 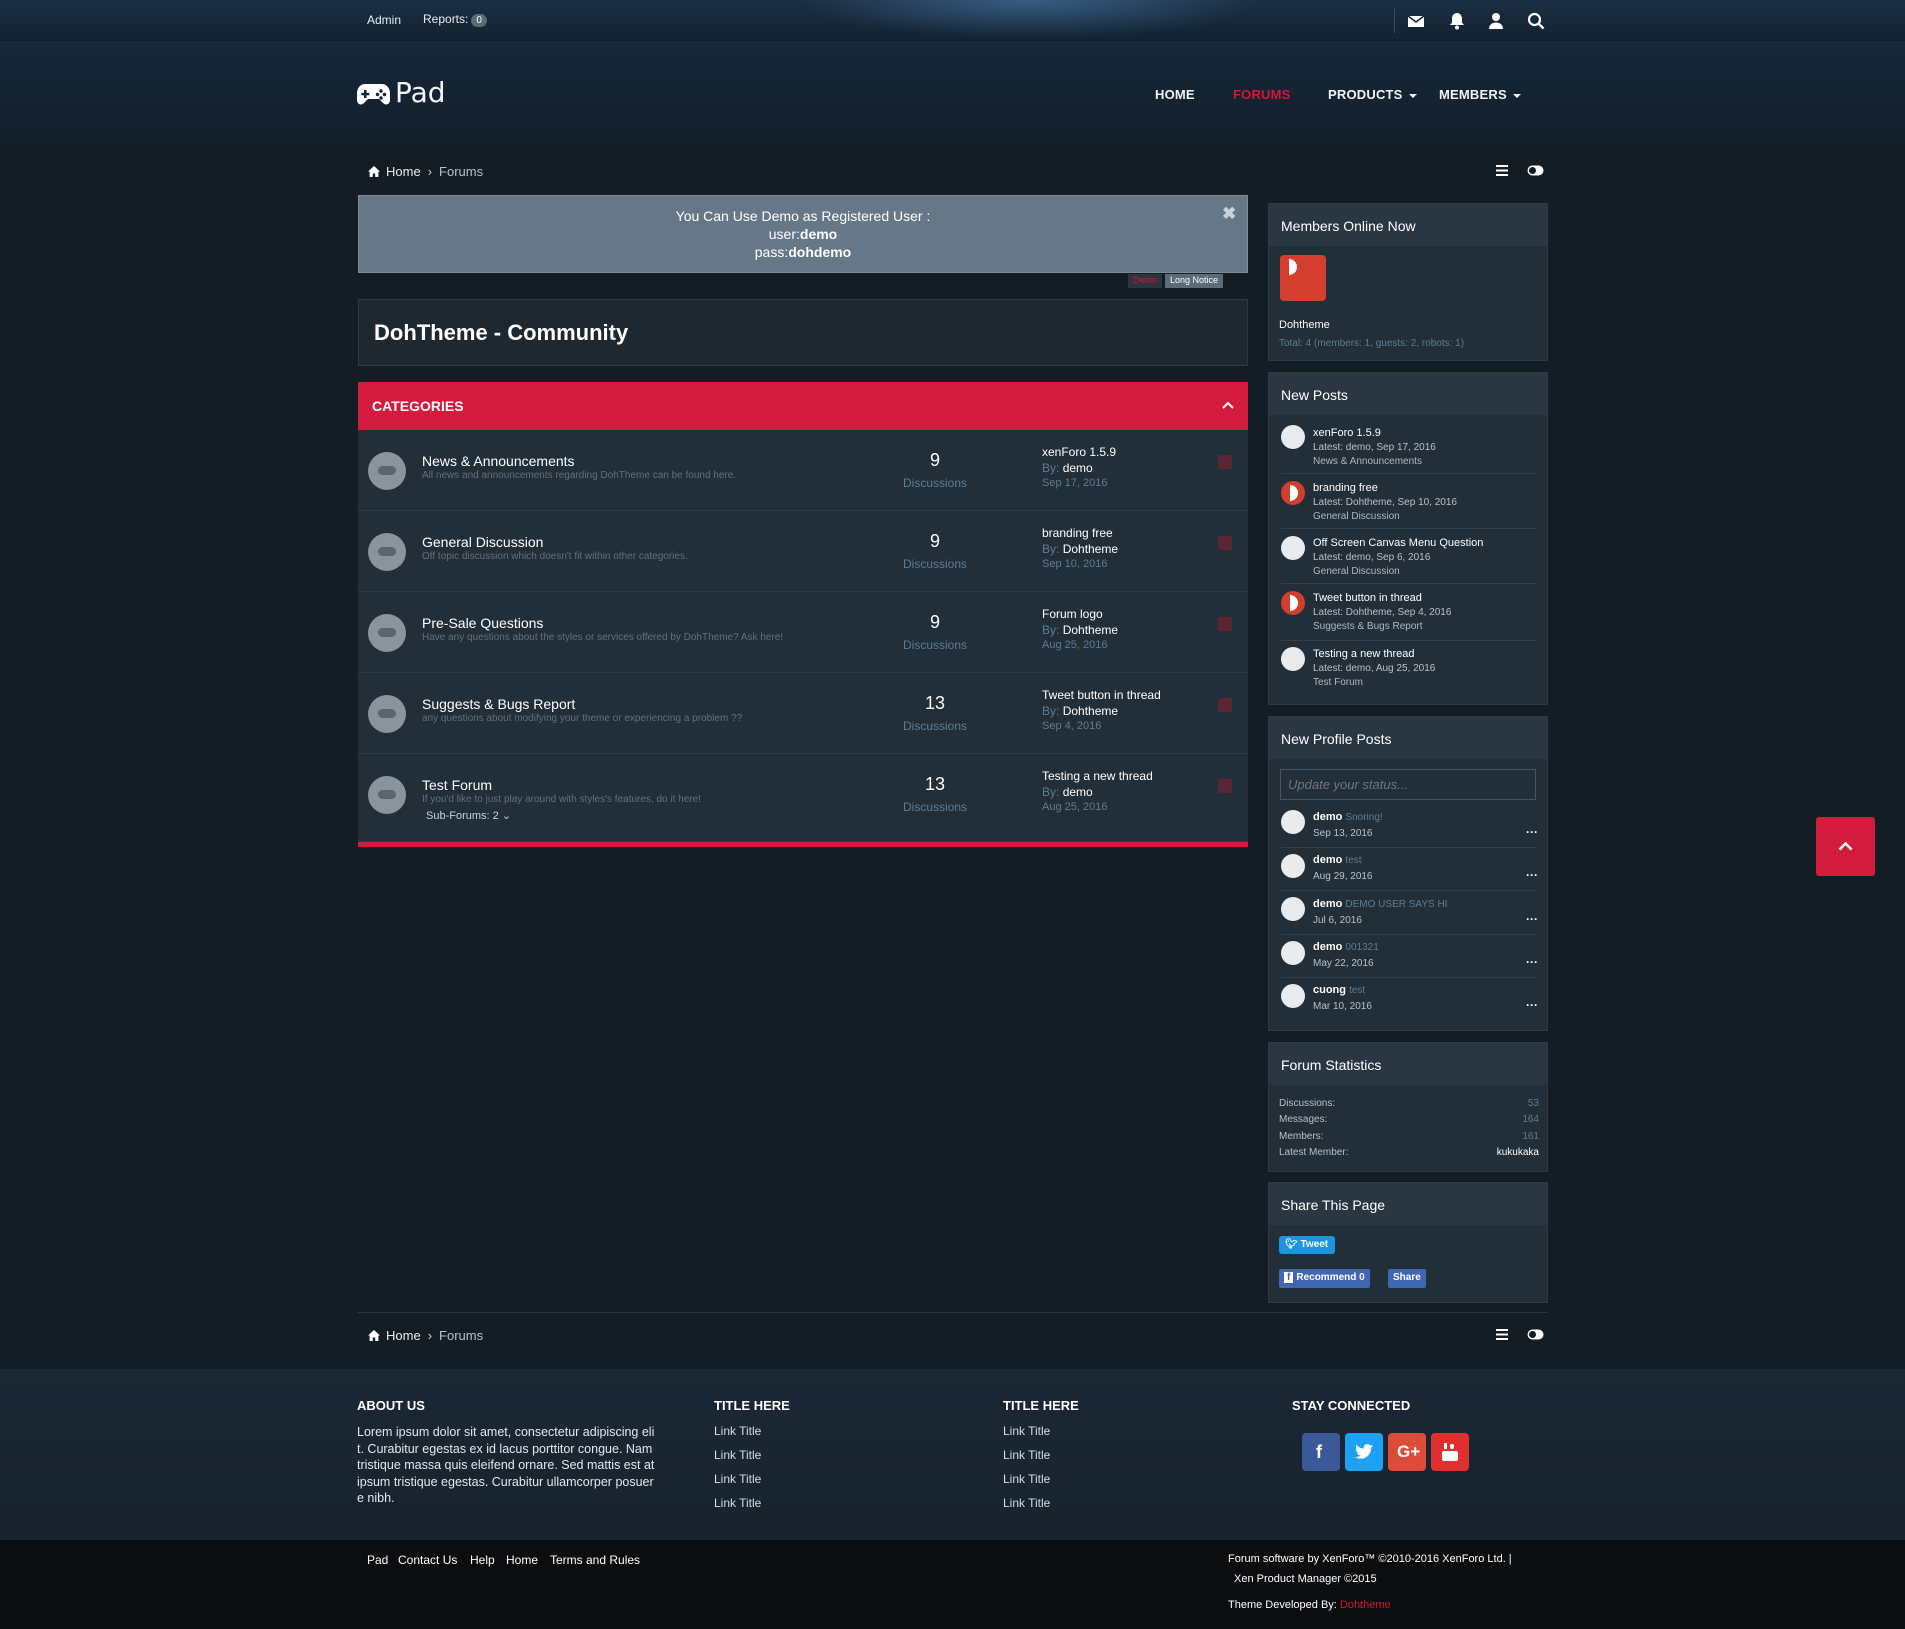 I want to click on copyright-link-pad: Pad, so click(x=377, y=1560).